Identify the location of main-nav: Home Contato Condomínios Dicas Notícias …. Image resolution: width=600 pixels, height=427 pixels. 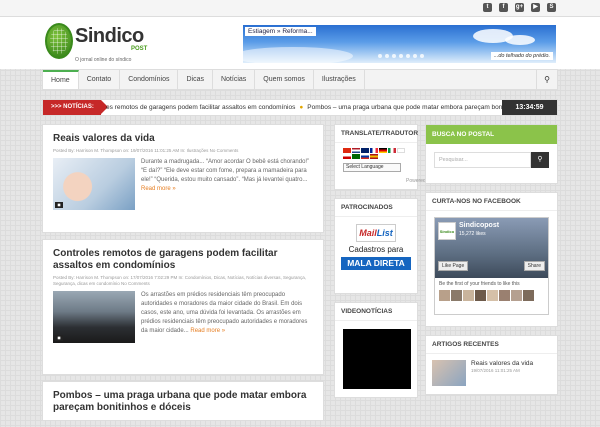
(300, 79).